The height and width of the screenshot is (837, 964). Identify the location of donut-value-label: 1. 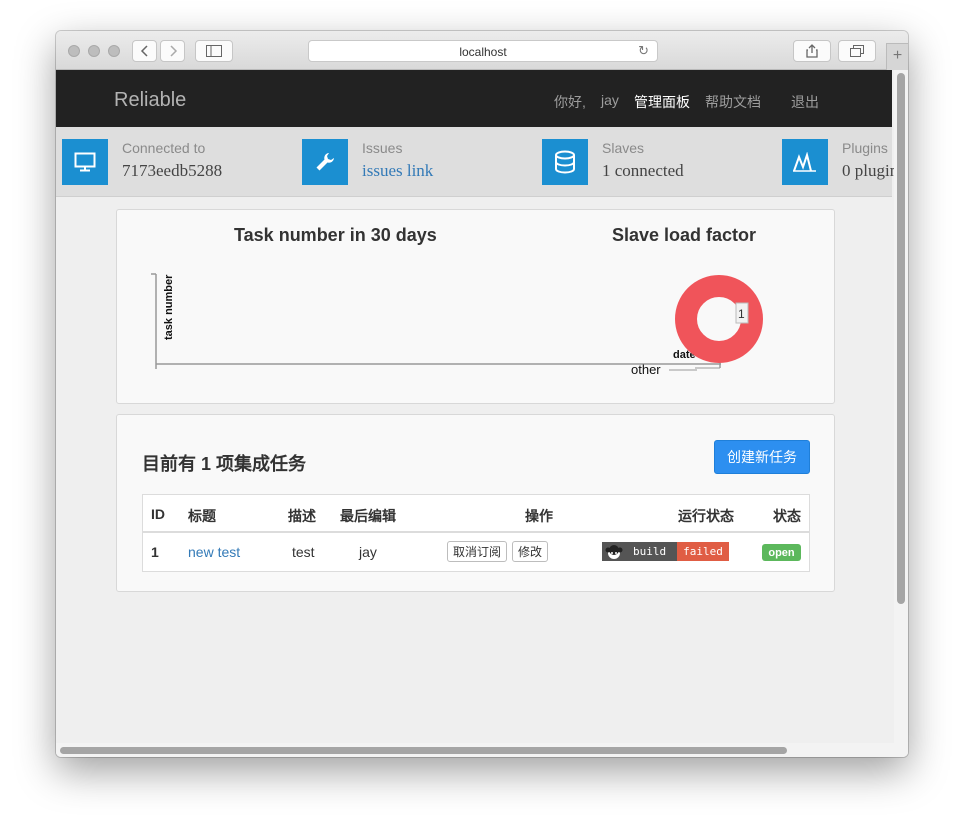
(741, 314).